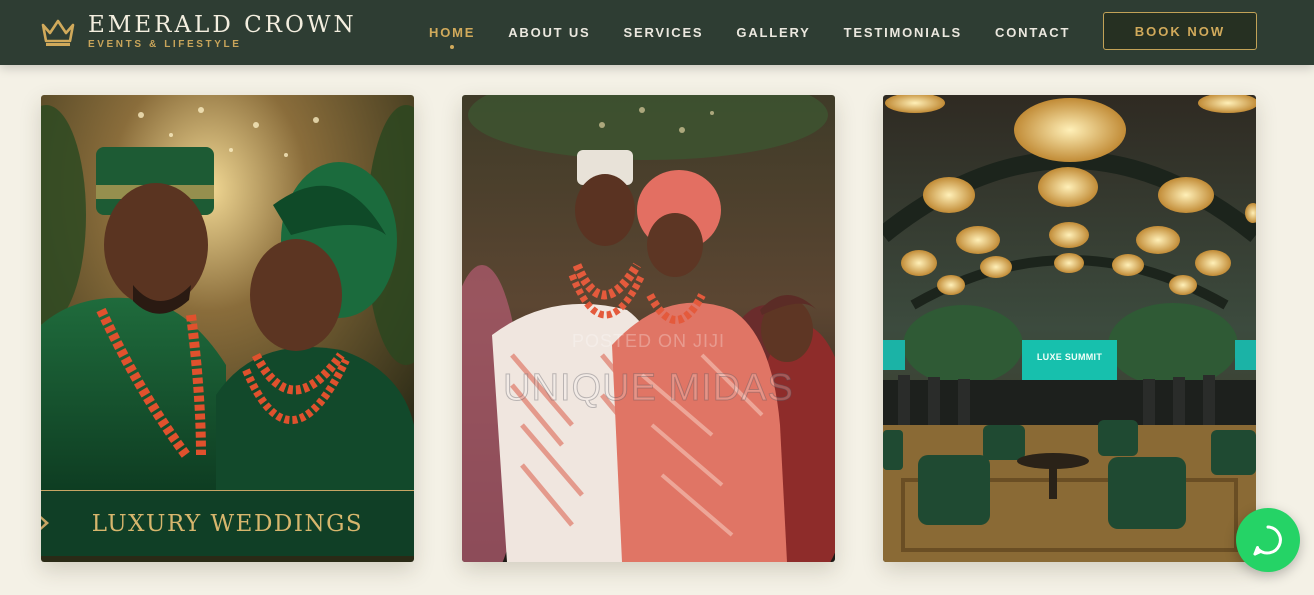 The width and height of the screenshot is (1314, 595). What do you see at coordinates (43, 523) in the screenshot?
I see `banner-arrow-inner-shape` at bounding box center [43, 523].